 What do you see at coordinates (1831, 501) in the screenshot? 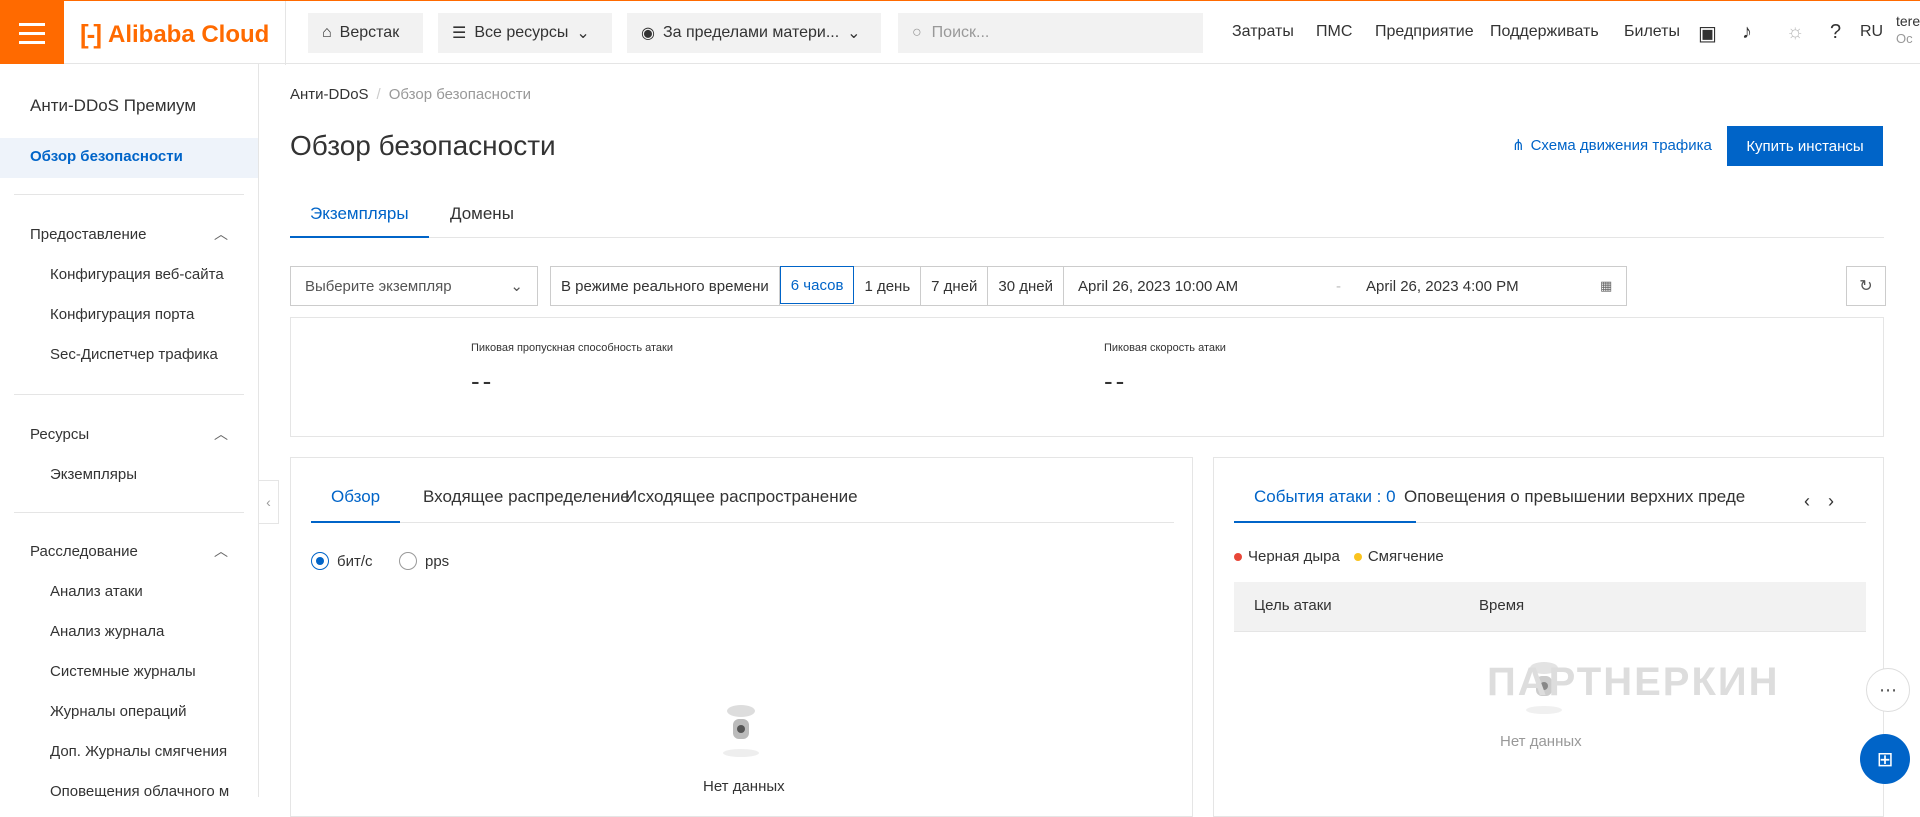
I see `chevron-right-icon: ›` at bounding box center [1831, 501].